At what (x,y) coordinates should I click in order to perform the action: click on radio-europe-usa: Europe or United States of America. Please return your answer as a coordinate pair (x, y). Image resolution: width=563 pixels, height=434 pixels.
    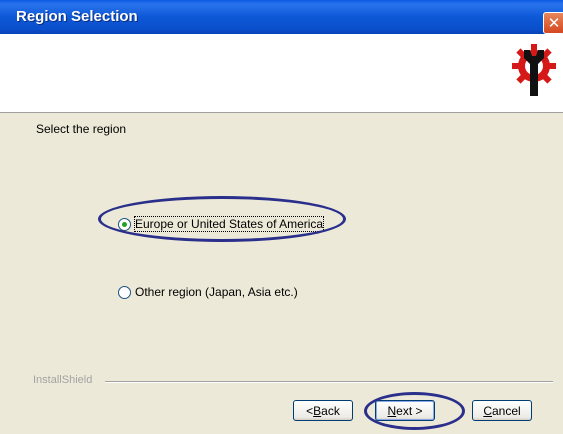
    Looking at the image, I should click on (221, 224).